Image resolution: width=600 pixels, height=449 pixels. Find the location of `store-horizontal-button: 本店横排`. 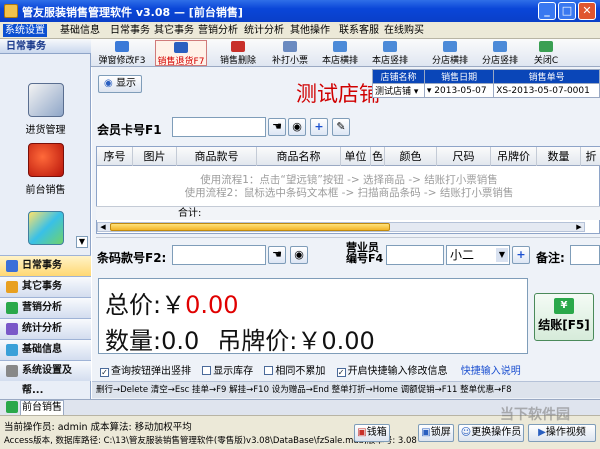

store-horizontal-button: 本店横排 is located at coordinates (340, 53).